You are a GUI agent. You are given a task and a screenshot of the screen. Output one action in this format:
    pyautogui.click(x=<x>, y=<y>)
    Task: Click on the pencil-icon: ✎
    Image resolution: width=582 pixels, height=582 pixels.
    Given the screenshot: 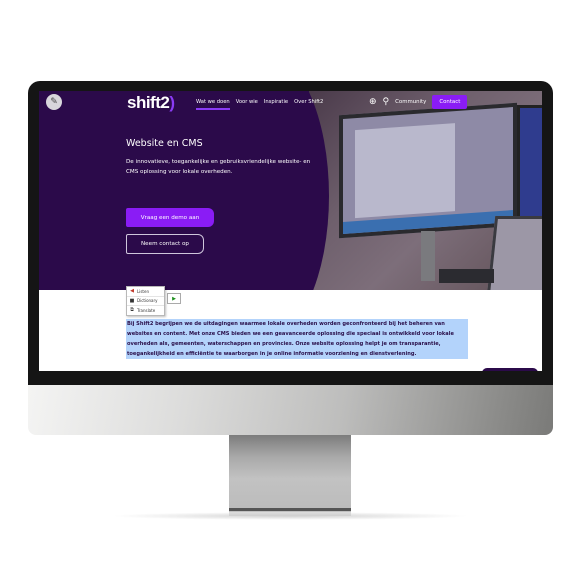 What is the action you would take?
    pyautogui.click(x=54, y=102)
    